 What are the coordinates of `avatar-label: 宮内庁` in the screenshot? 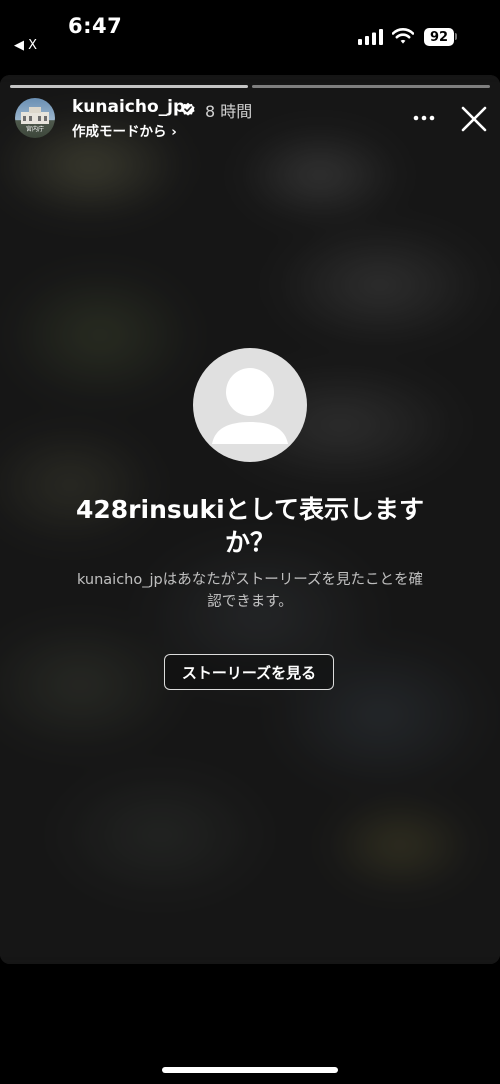 It's located at (35, 129).